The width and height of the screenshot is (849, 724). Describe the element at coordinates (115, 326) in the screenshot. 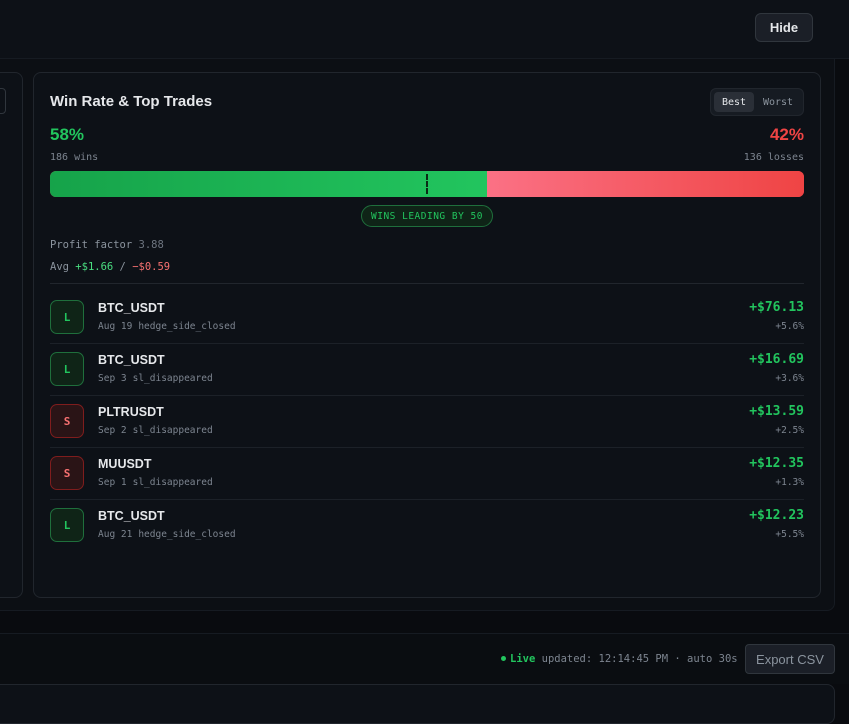

I see `trade-date: Aug 19` at that location.